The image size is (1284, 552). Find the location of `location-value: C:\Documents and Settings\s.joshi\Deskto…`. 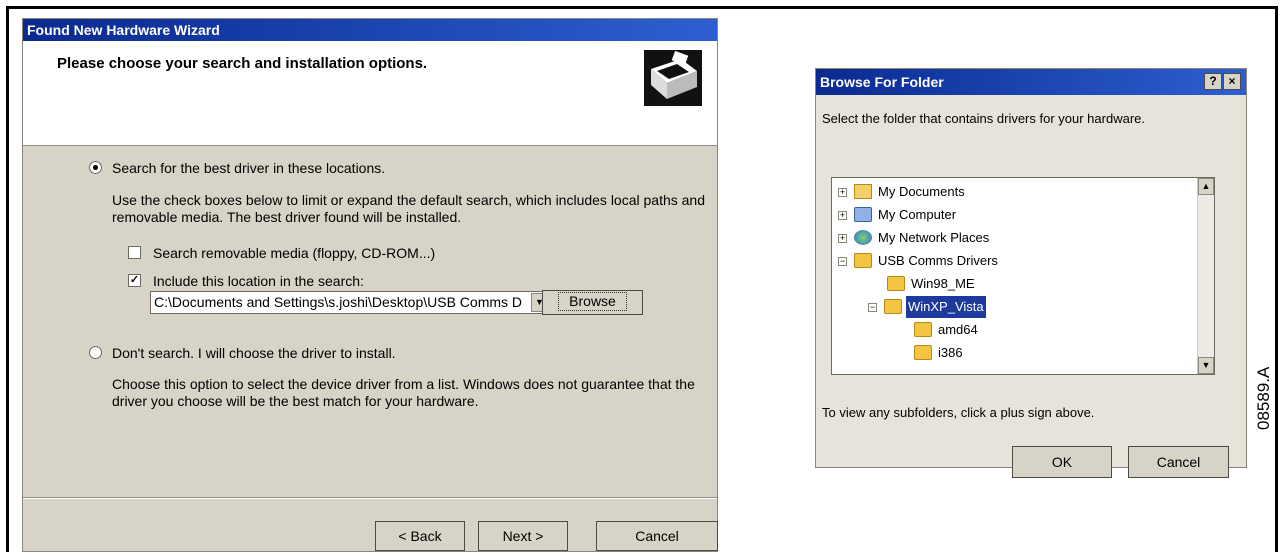

location-value: C:\Documents and Settings\s.joshi\Deskto… is located at coordinates (338, 302).